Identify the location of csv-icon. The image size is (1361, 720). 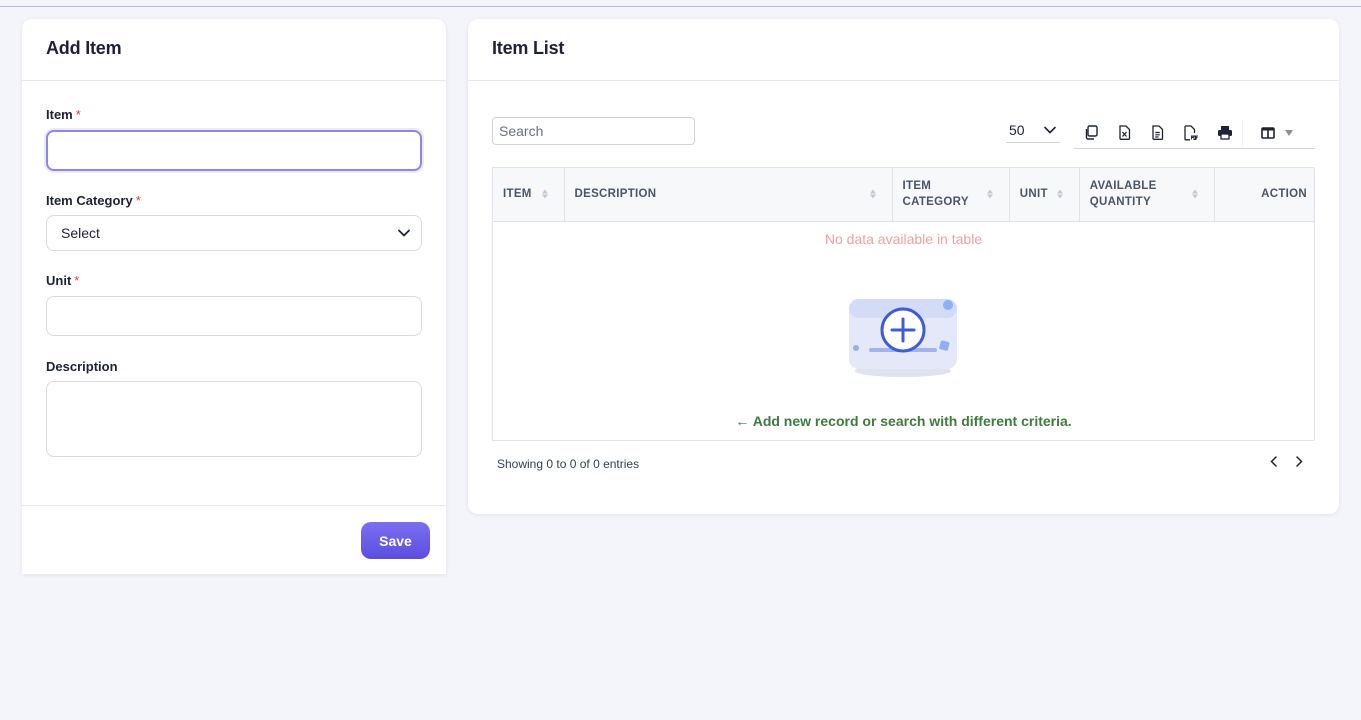
(1158, 132).